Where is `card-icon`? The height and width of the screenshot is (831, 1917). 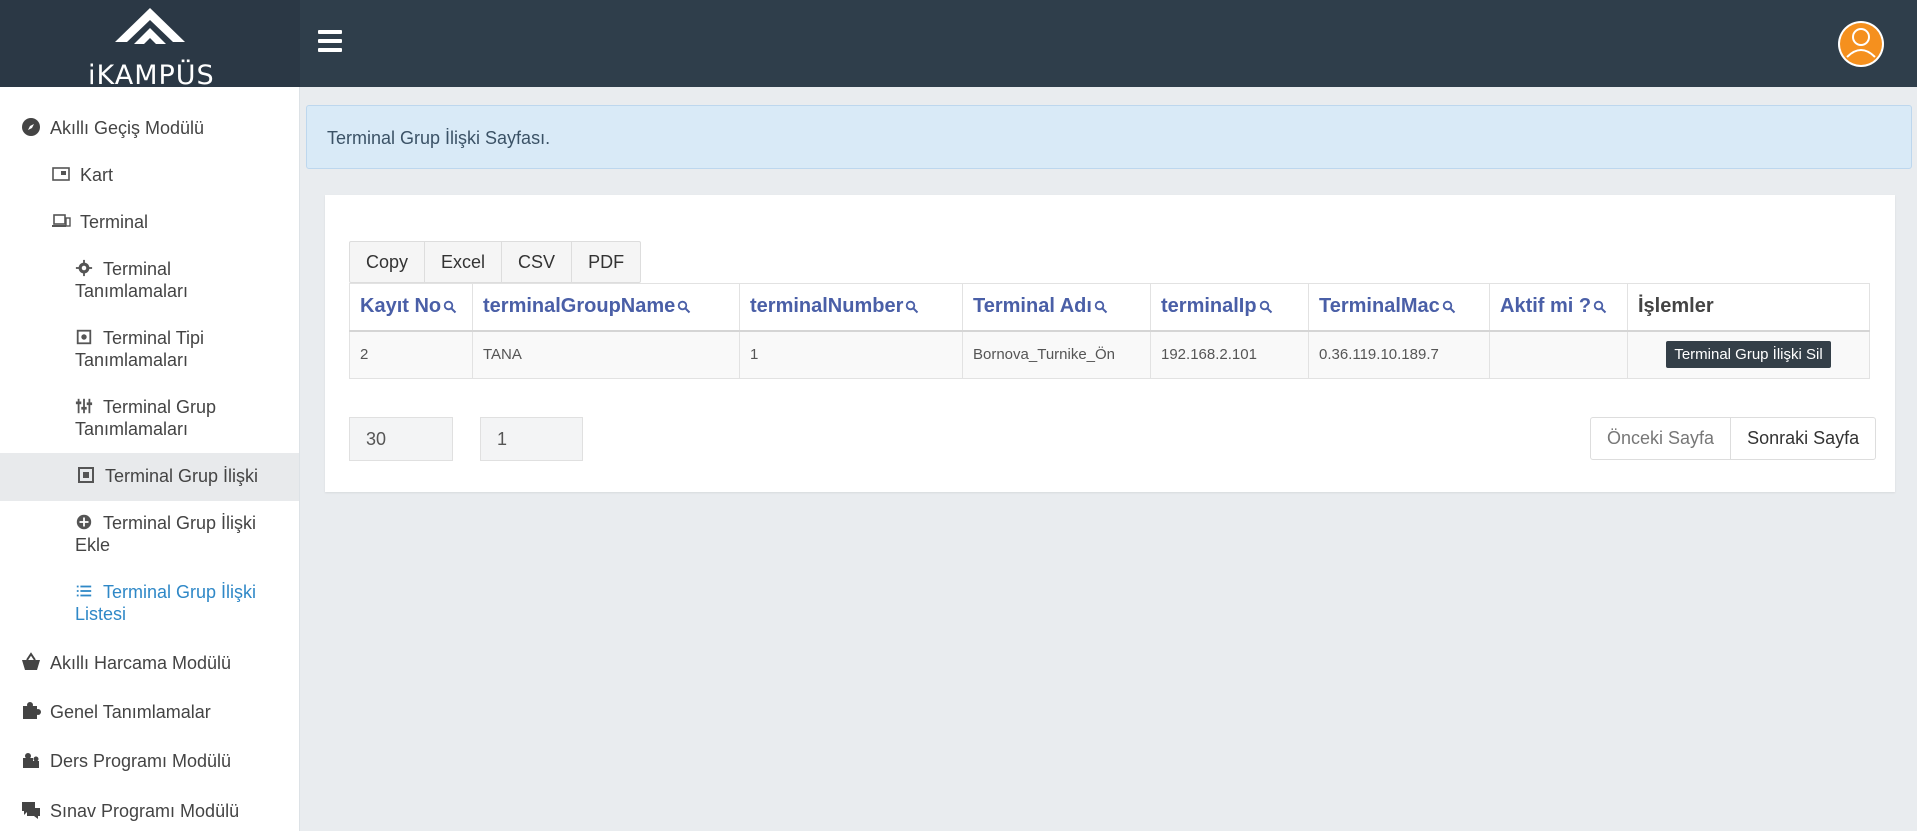 card-icon is located at coordinates (61, 174).